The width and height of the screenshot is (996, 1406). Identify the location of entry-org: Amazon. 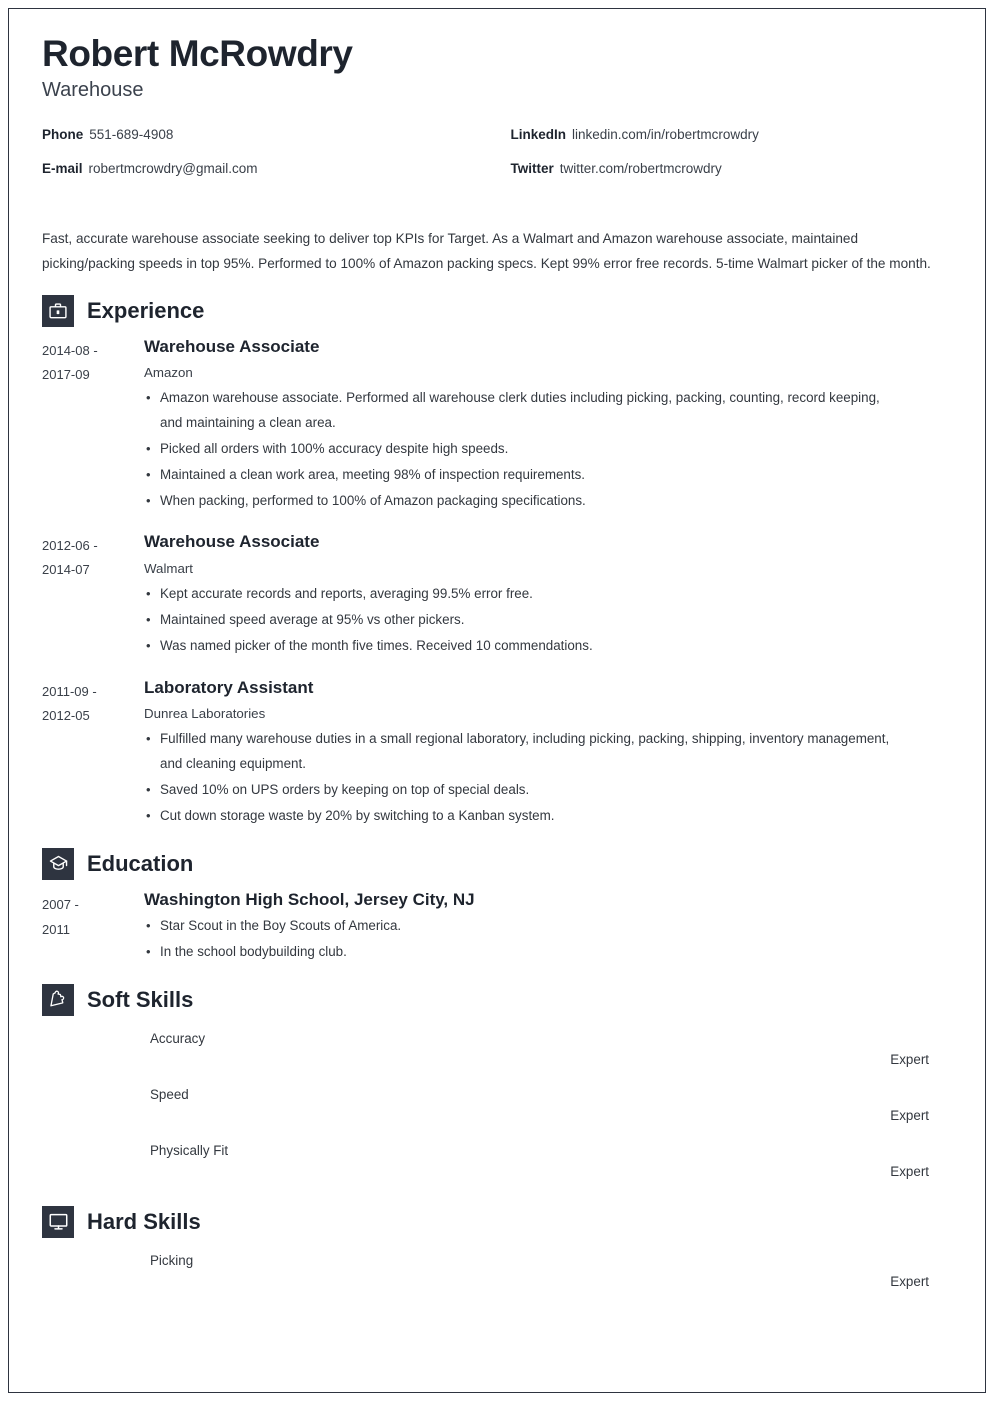
(168, 373).